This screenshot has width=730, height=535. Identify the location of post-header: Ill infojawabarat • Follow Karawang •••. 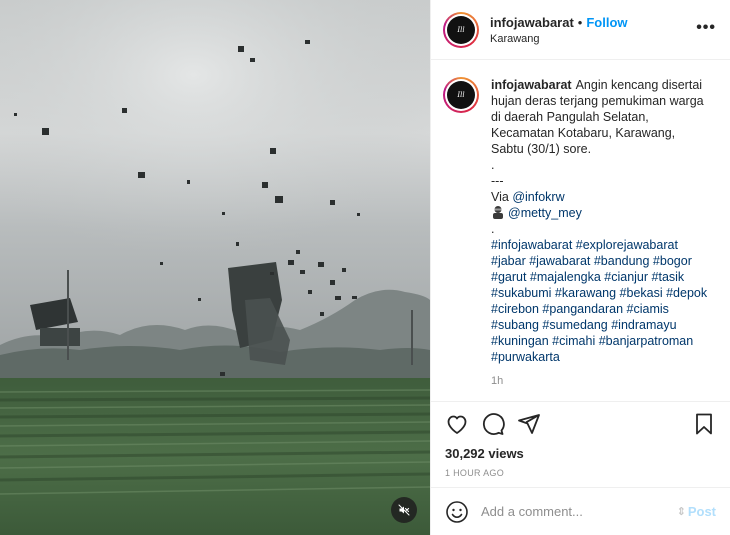
(580, 30).